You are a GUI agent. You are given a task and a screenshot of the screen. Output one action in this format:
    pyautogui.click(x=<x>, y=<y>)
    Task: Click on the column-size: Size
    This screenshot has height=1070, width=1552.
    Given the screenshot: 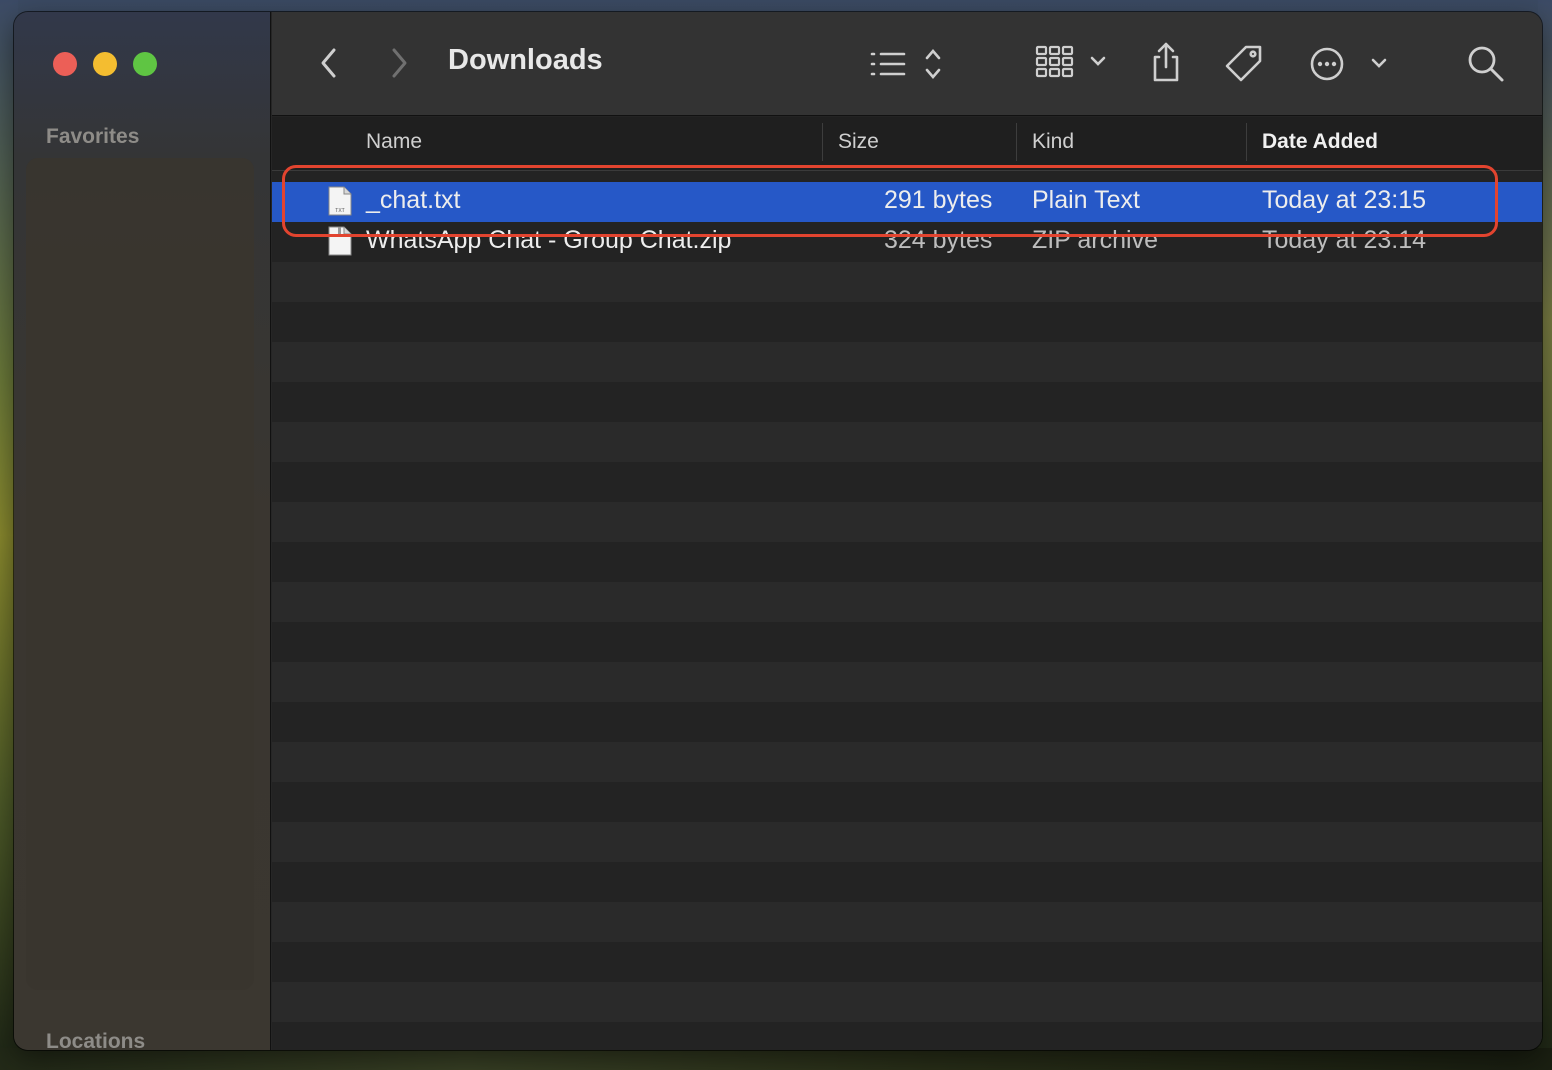 What is the action you would take?
    pyautogui.click(x=858, y=142)
    